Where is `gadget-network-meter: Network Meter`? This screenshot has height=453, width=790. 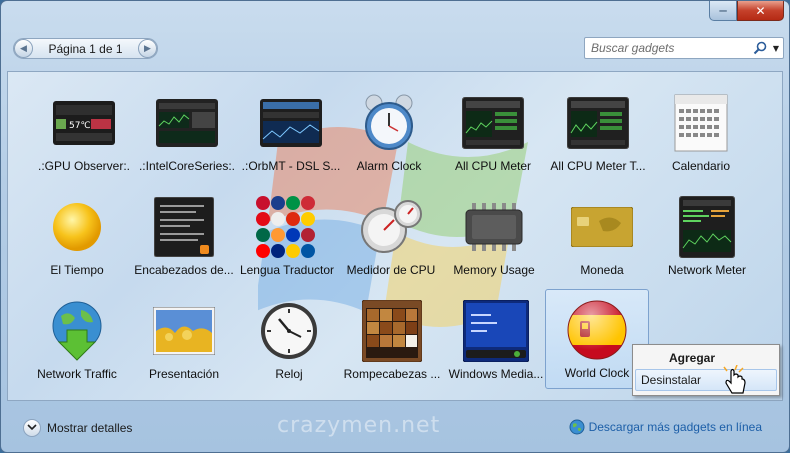
gadget-network-meter: Network Meter is located at coordinates (707, 237).